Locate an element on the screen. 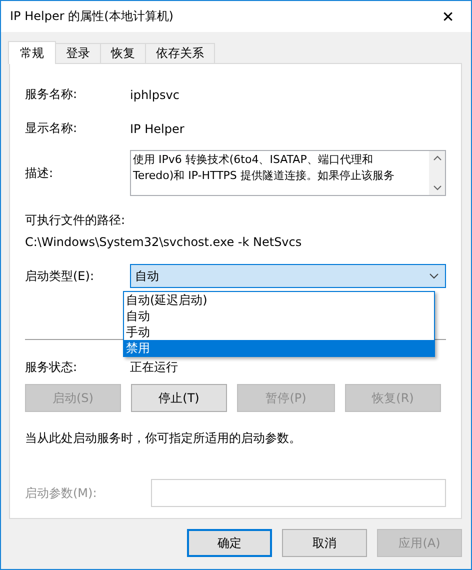 The height and width of the screenshot is (570, 472). tab: 依存关系 is located at coordinates (180, 53).